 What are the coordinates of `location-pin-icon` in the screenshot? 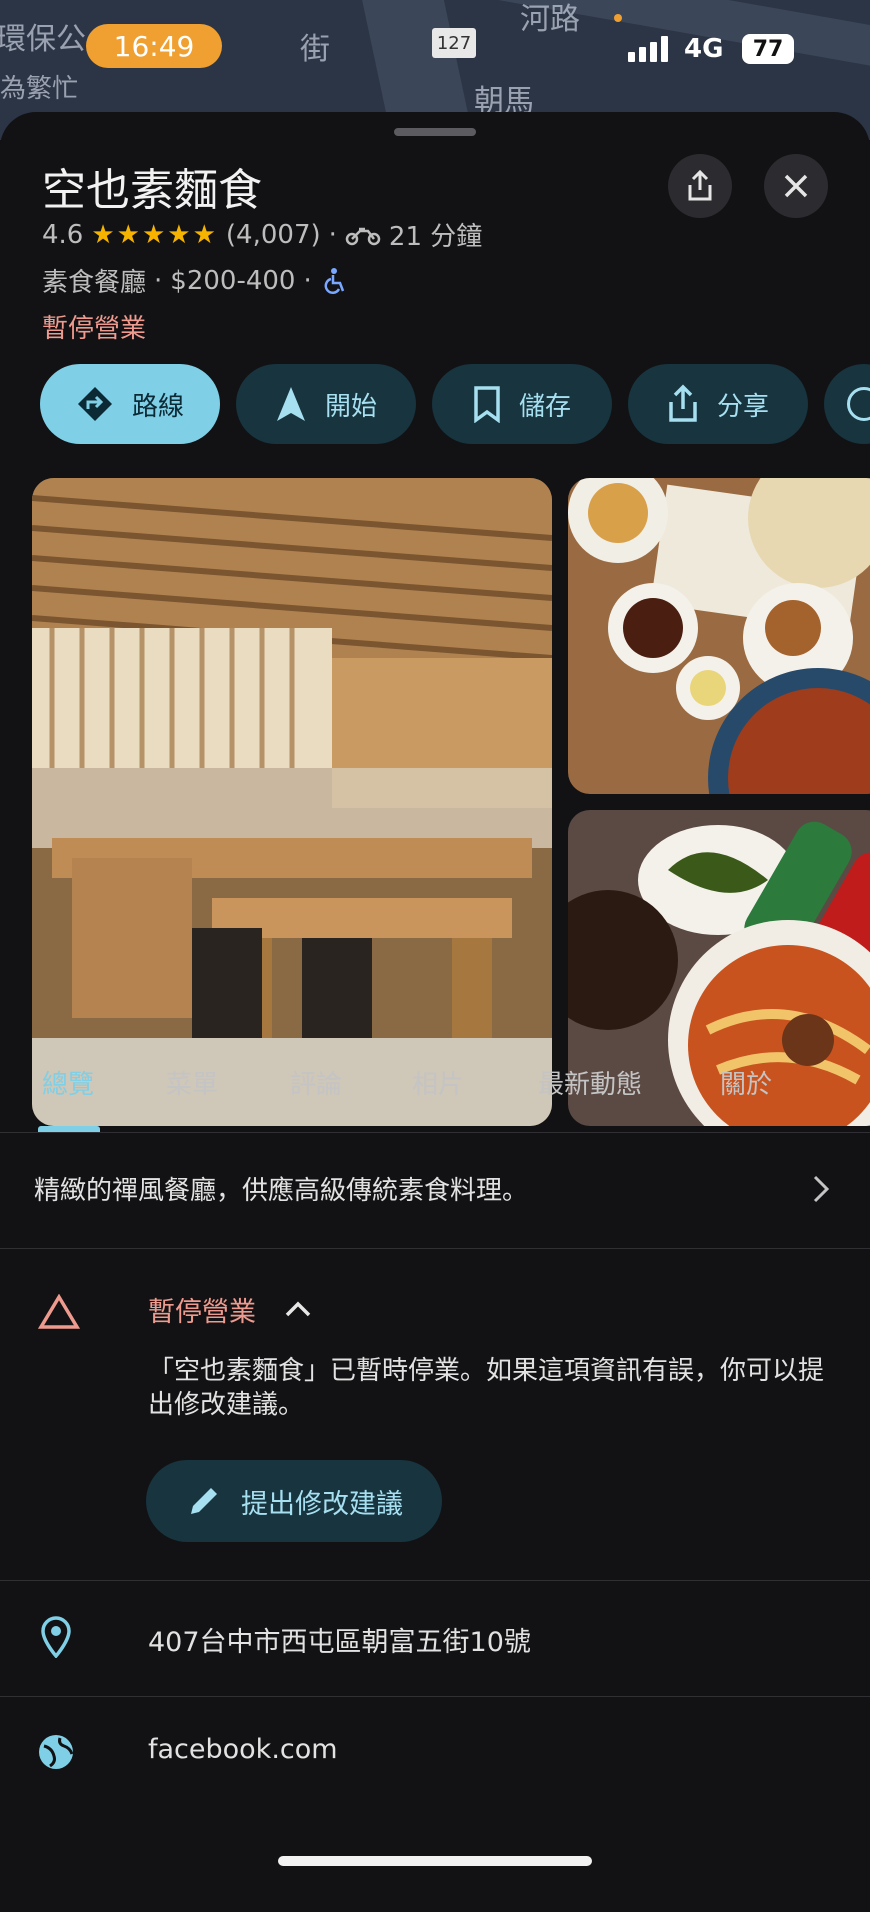 It's located at (56, 1637).